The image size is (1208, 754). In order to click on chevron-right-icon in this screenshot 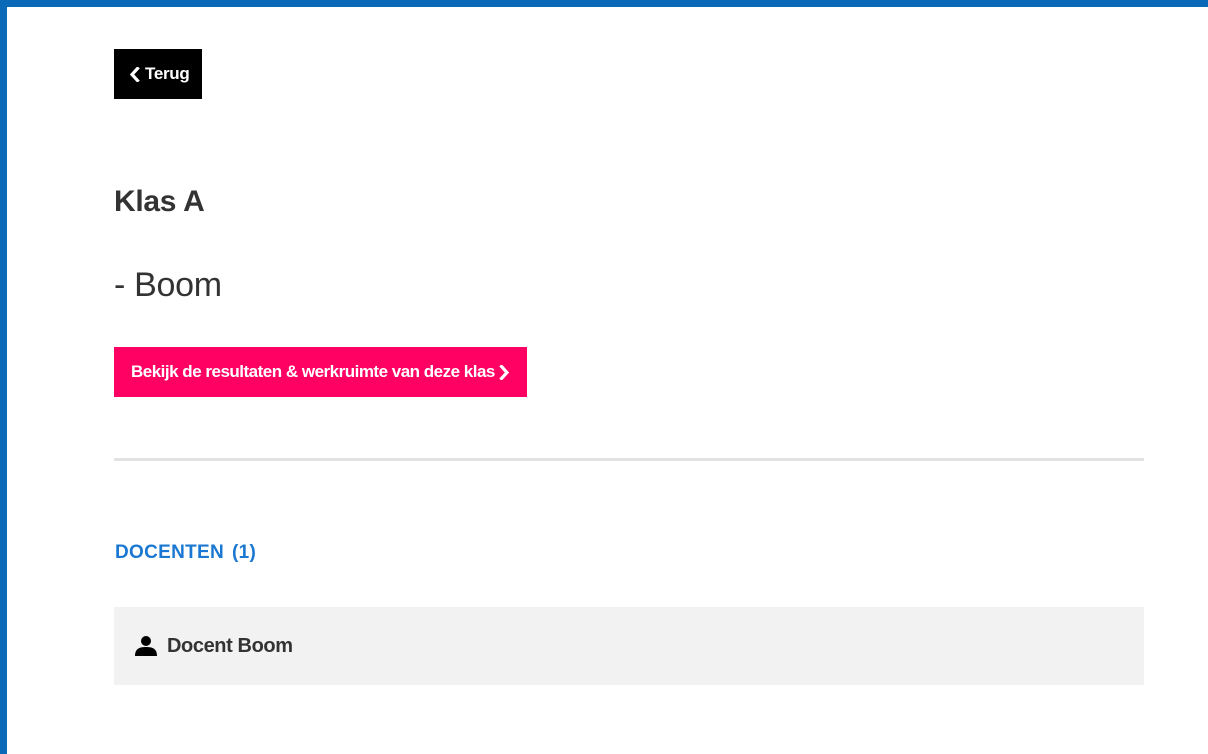, I will do `click(504, 372)`.